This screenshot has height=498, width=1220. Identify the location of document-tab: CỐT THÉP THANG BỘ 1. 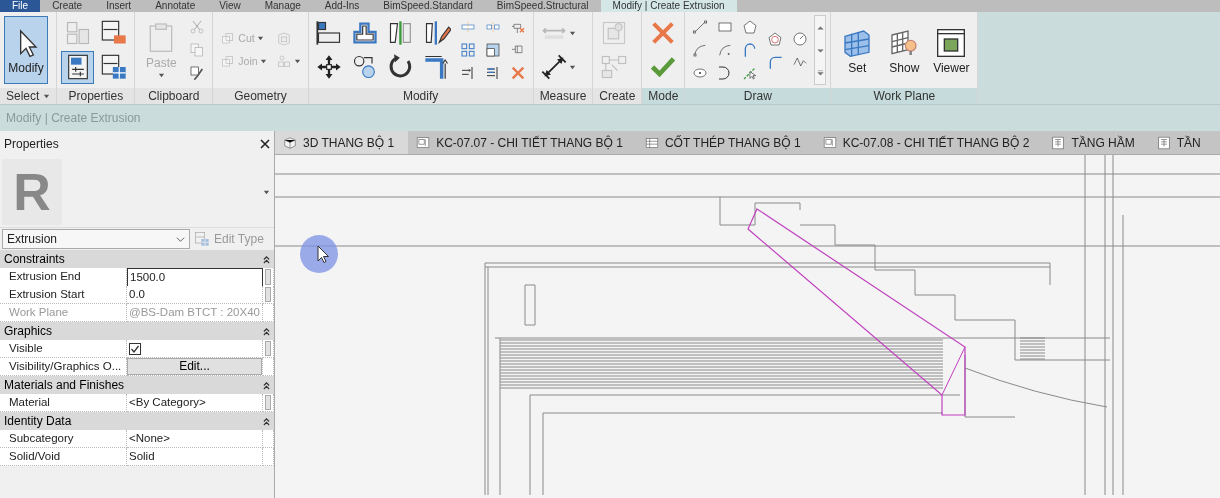
(725, 142).